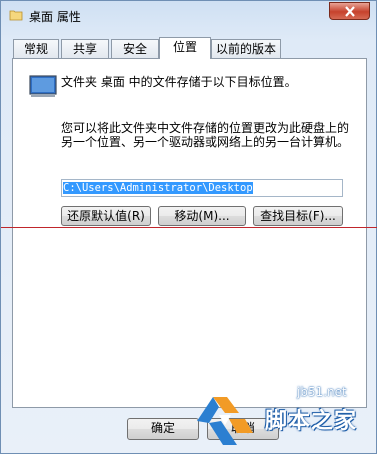 This screenshot has width=377, height=454. Describe the element at coordinates (163, 429) in the screenshot. I see `ok-button: 确定` at that location.